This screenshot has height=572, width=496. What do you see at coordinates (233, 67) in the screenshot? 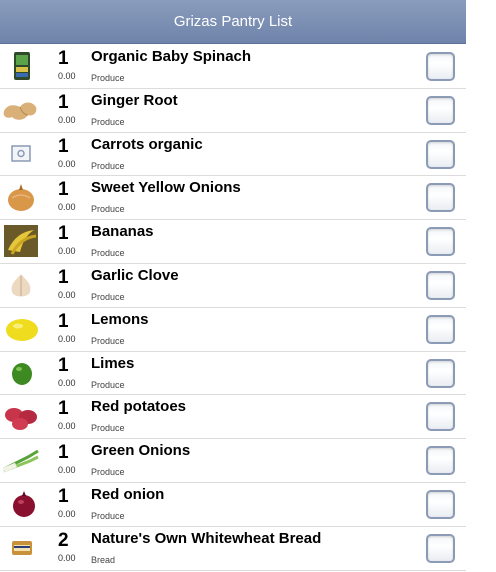
I see `list-item: 1 0.00 Organic Baby Spinach Produce` at bounding box center [233, 67].